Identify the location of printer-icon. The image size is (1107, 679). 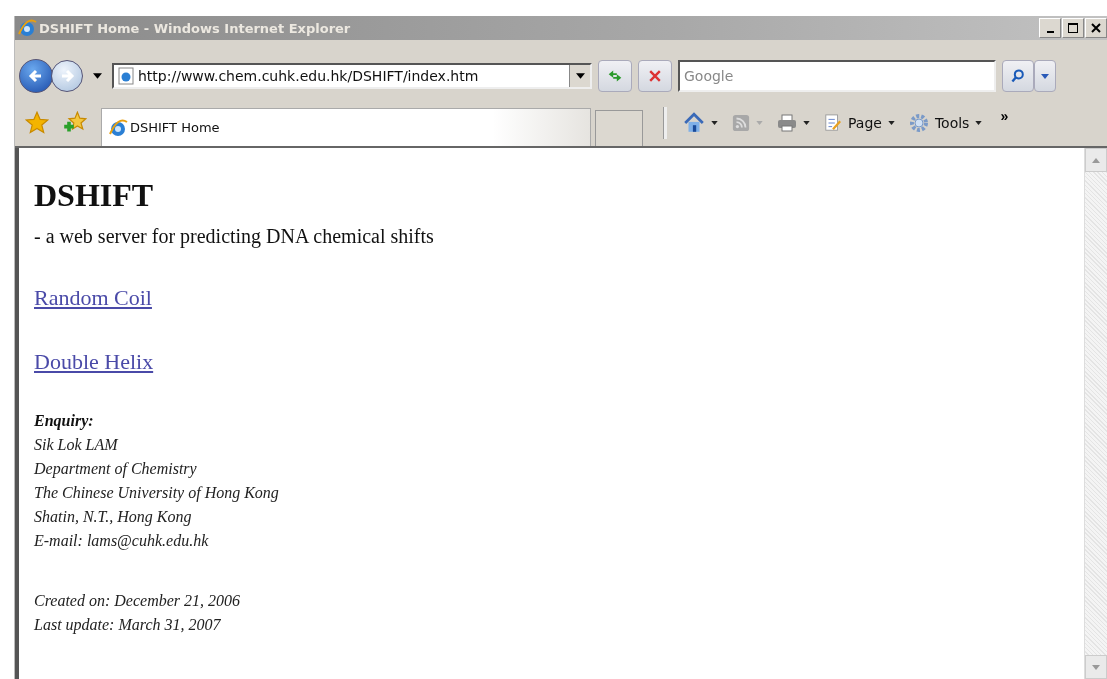
(787, 123).